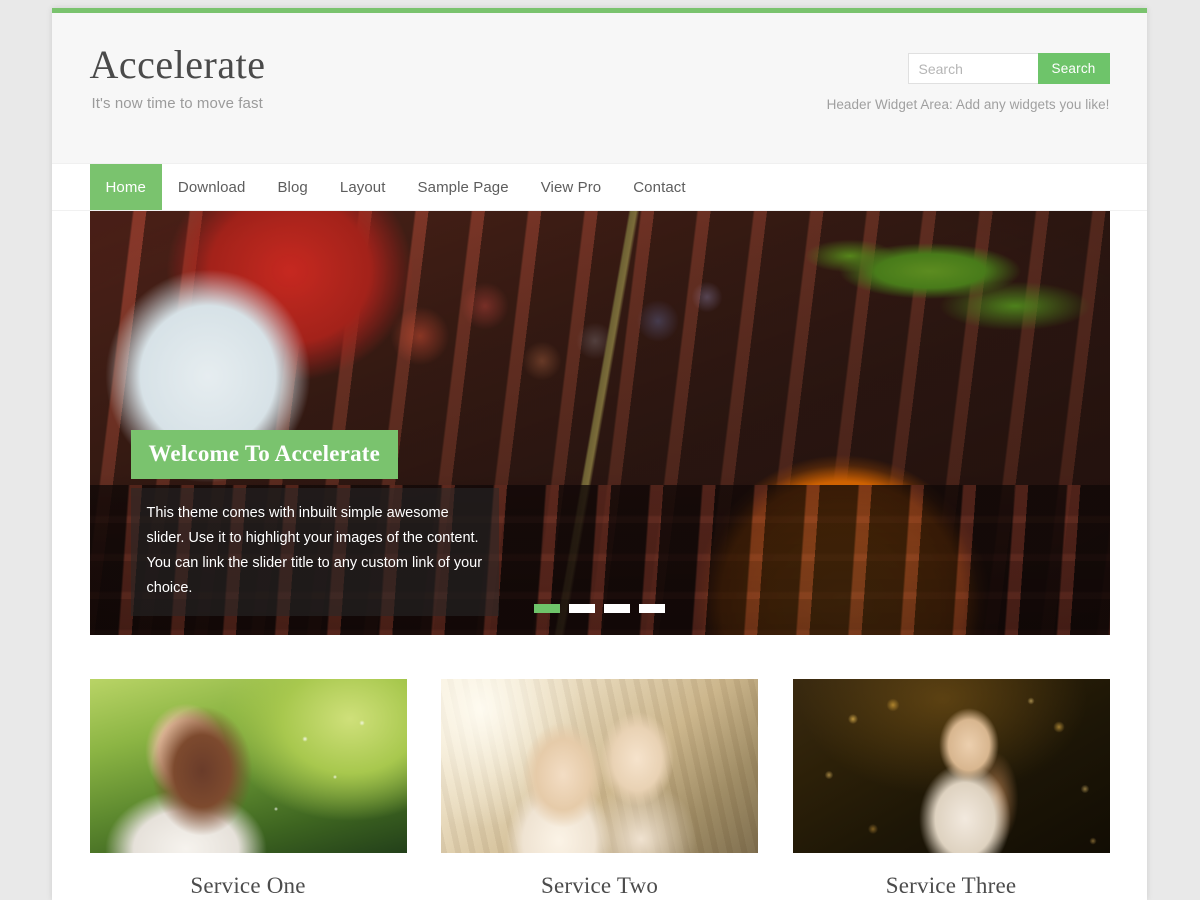 The height and width of the screenshot is (900, 1200). I want to click on search-input, so click(972, 68).